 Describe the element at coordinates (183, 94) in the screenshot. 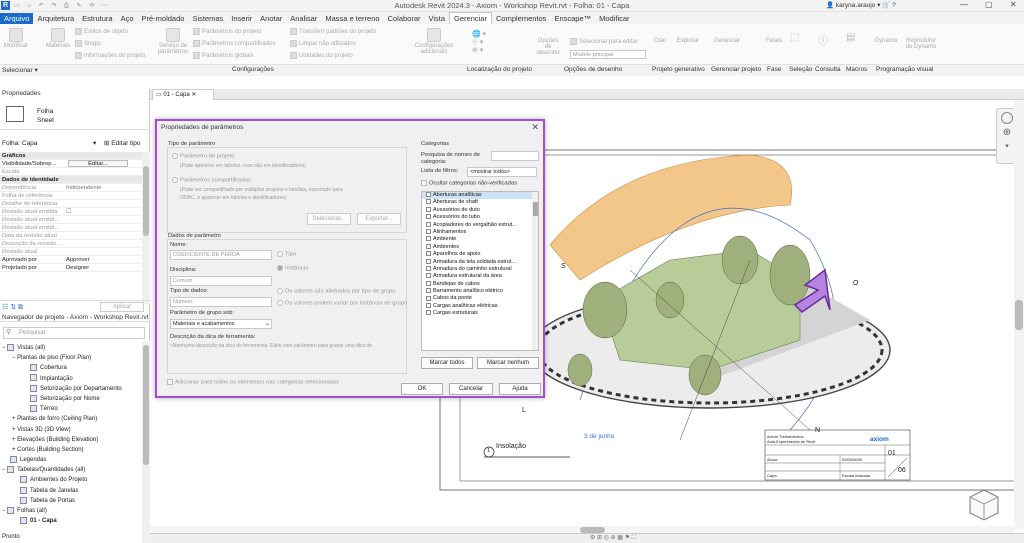

I see `tab-01-capa: ▭ 01 - Capa ✕` at that location.